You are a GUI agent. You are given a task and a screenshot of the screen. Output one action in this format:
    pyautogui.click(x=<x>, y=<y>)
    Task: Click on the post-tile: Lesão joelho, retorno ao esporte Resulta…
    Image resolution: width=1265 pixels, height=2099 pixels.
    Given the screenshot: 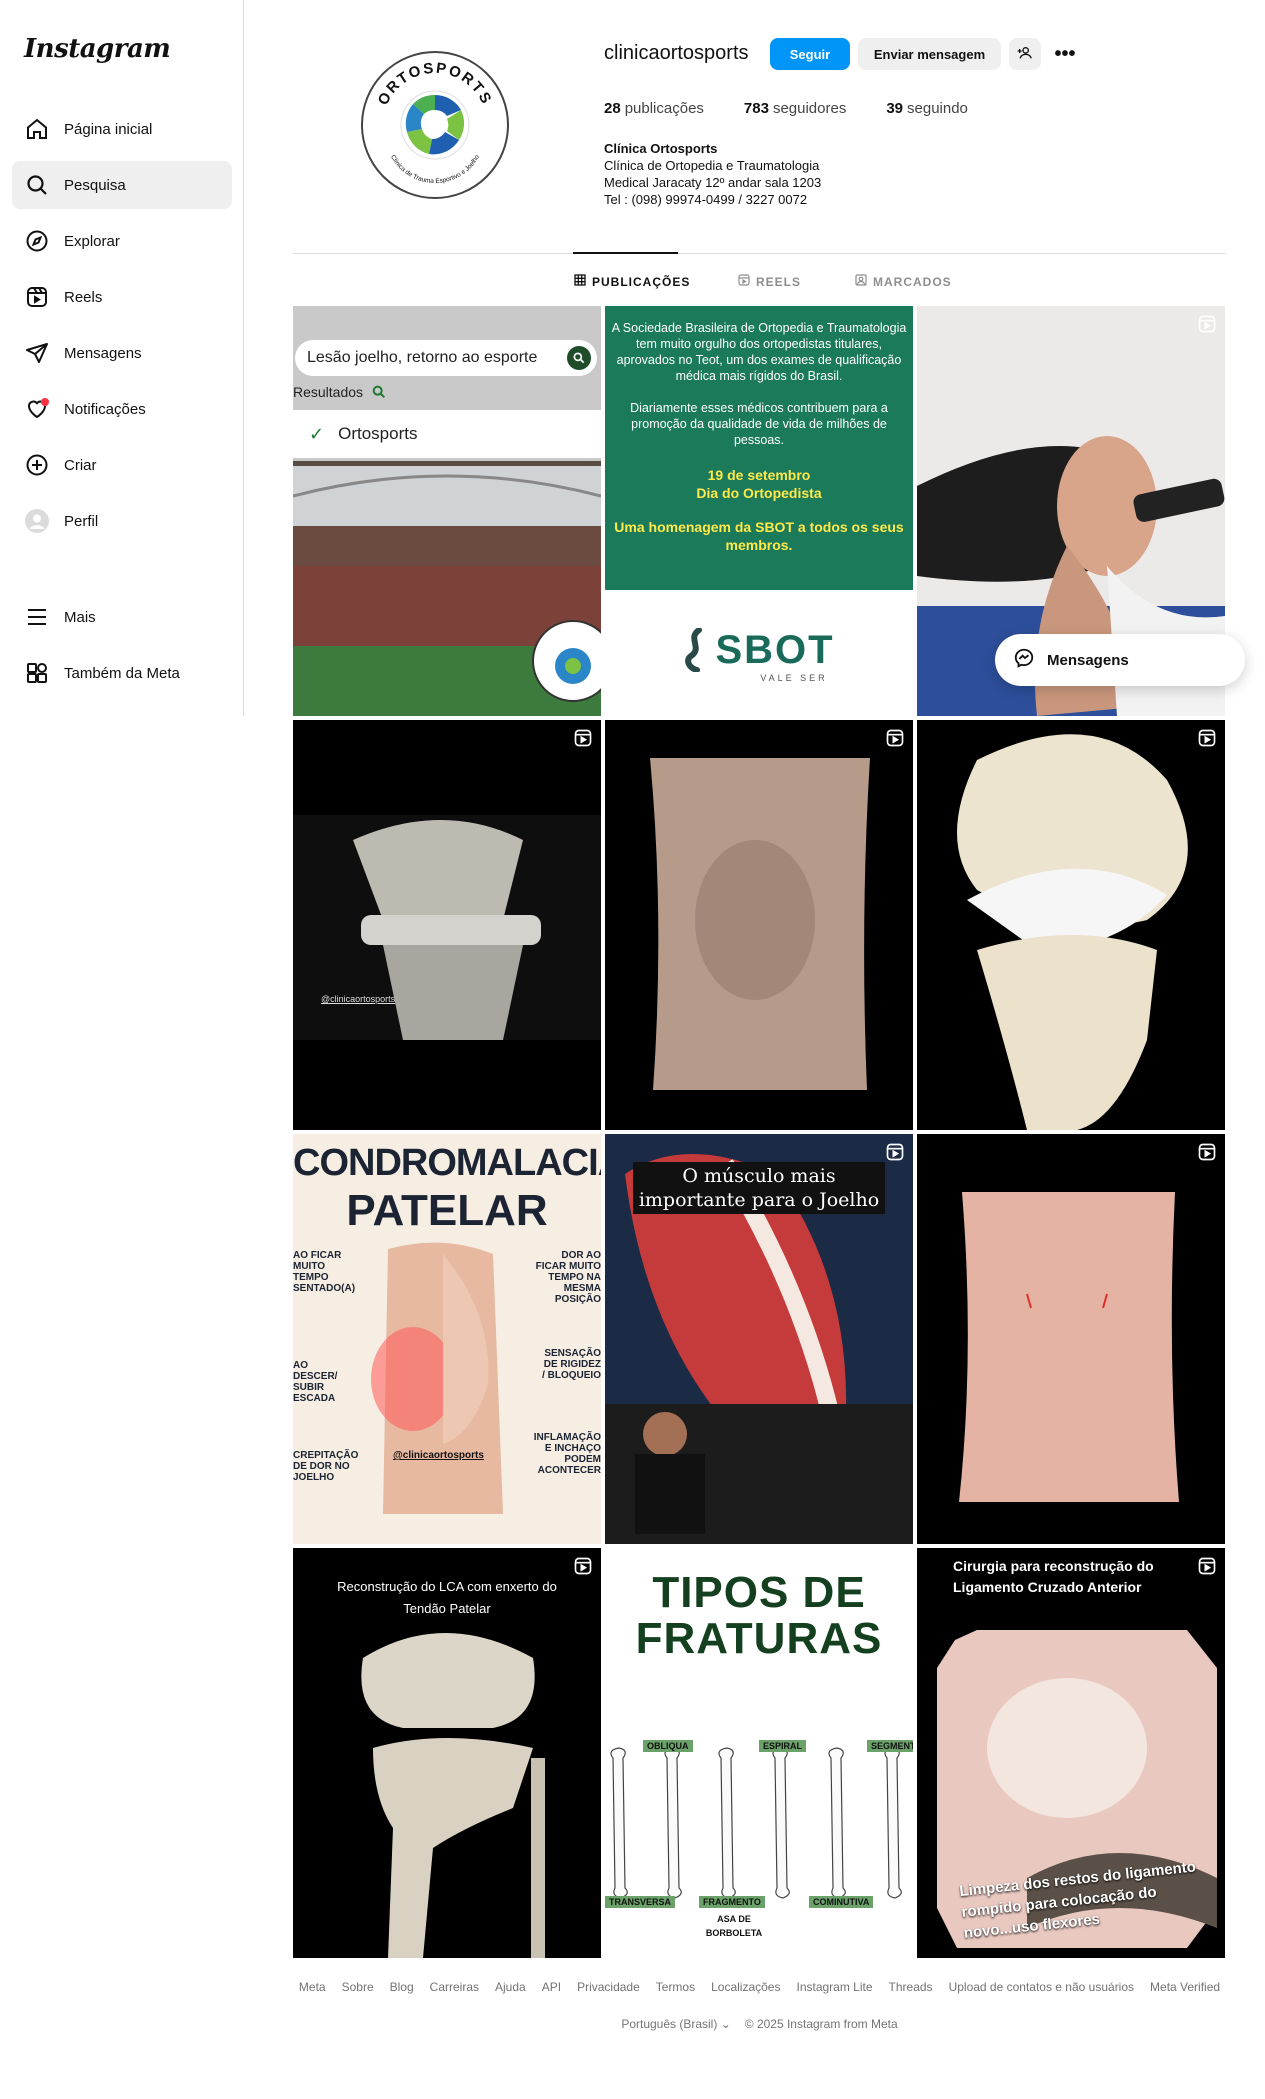 What is the action you would take?
    pyautogui.click(x=447, y=511)
    